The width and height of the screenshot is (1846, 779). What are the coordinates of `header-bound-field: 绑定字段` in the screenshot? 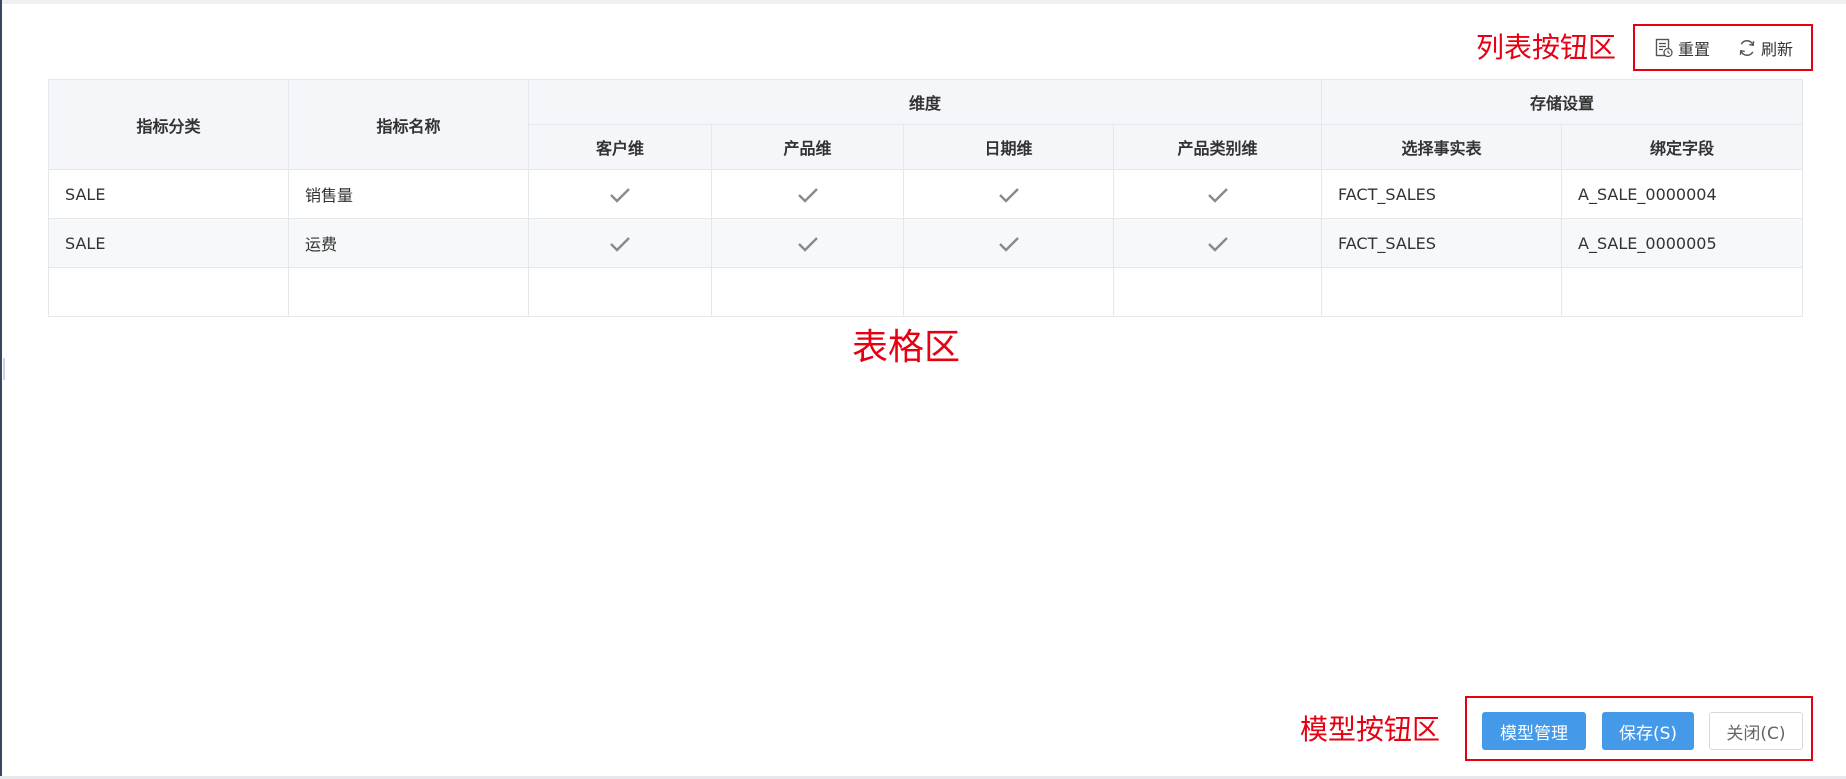 It's located at (1682, 147).